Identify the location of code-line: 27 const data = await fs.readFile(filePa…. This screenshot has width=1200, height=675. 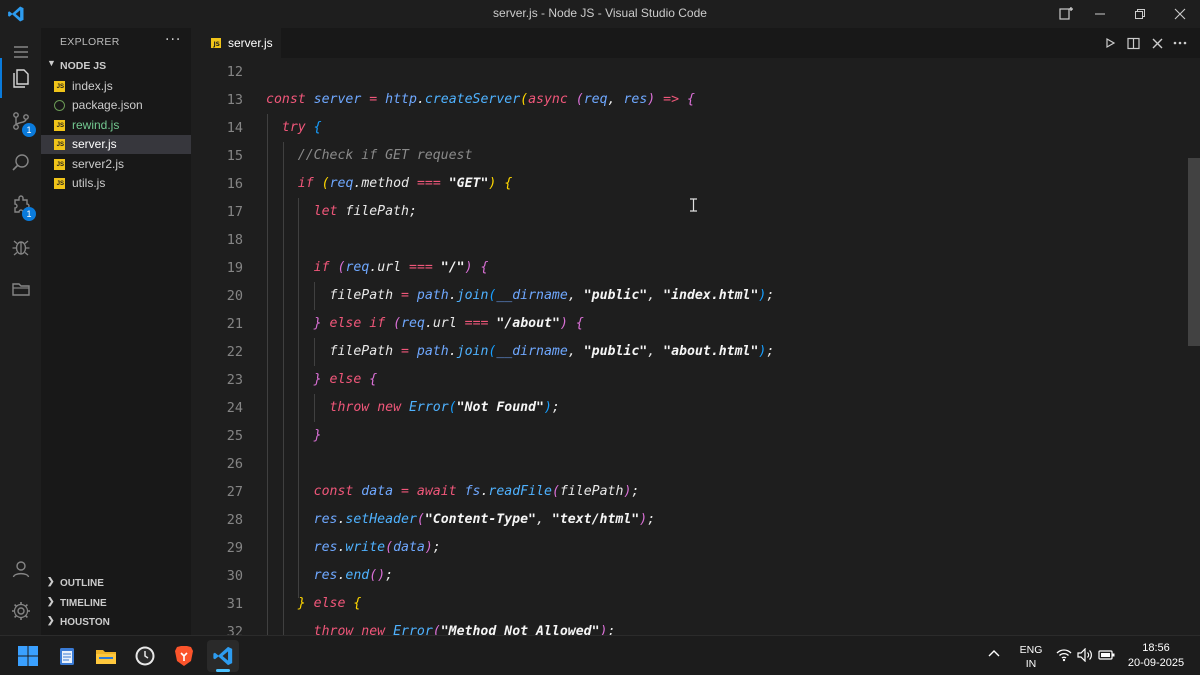
(433, 492).